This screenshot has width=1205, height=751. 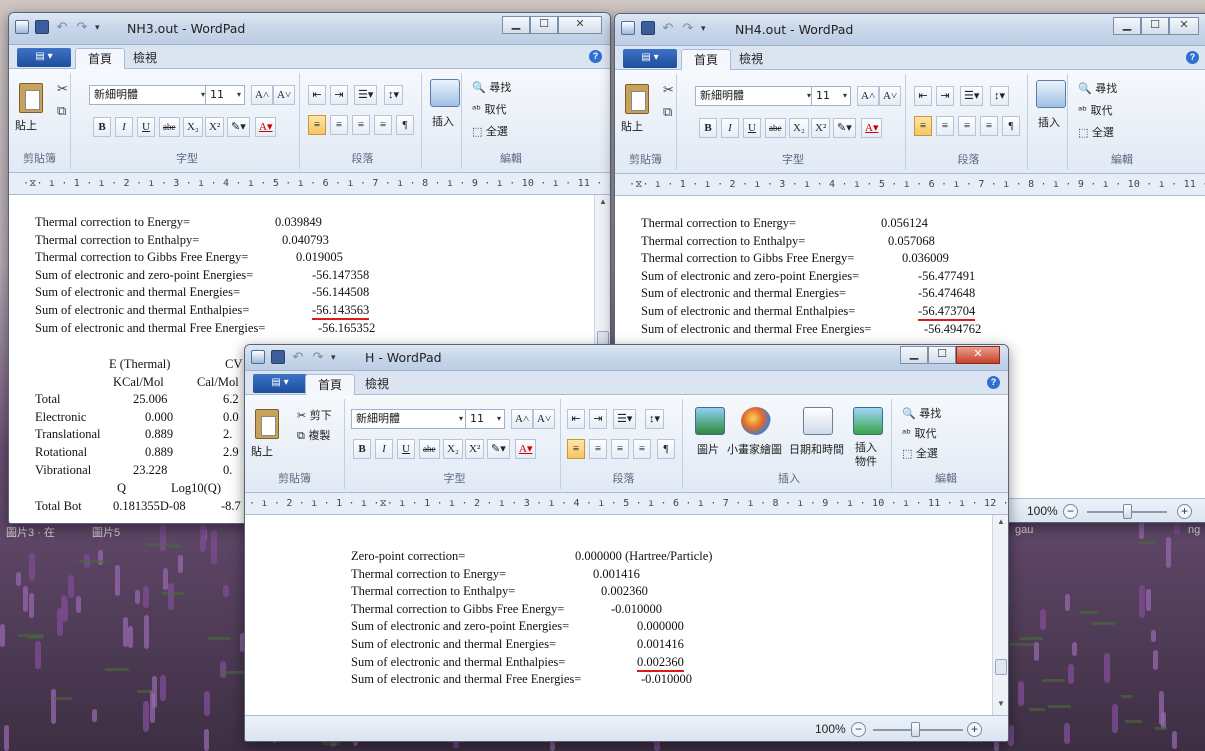 I want to click on find-button: 🔍 尋找, so click(x=491, y=87).